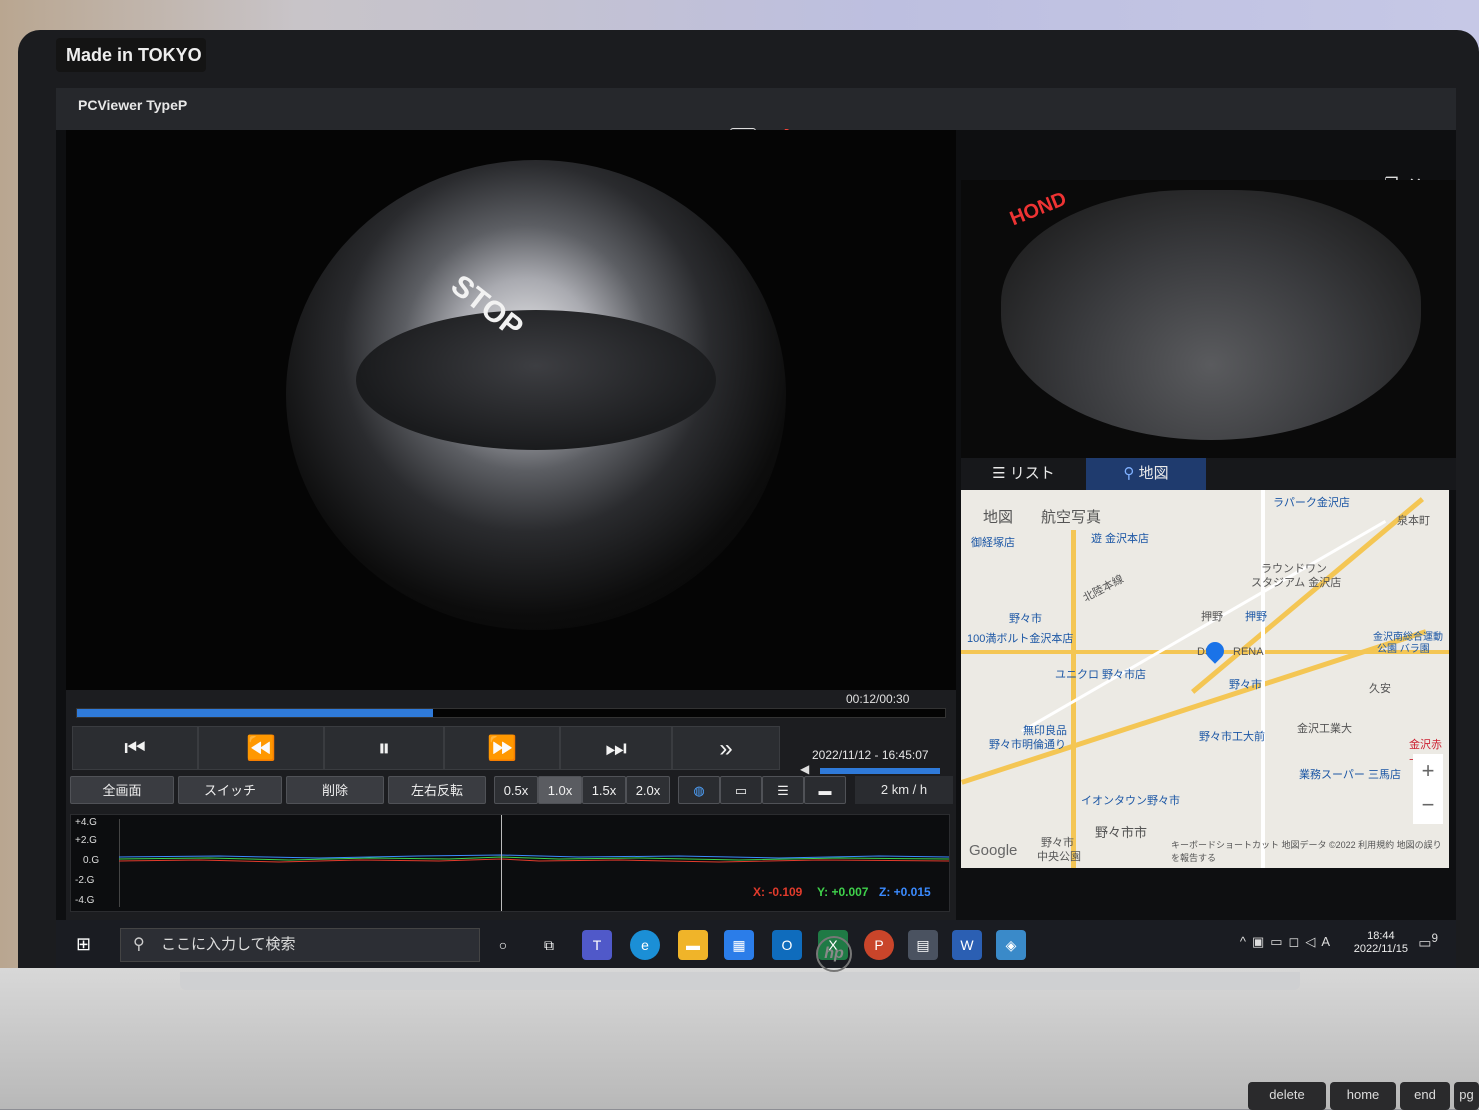 The image size is (1479, 1110). Describe the element at coordinates (740, 981) in the screenshot. I see `laptop-hinge` at that location.